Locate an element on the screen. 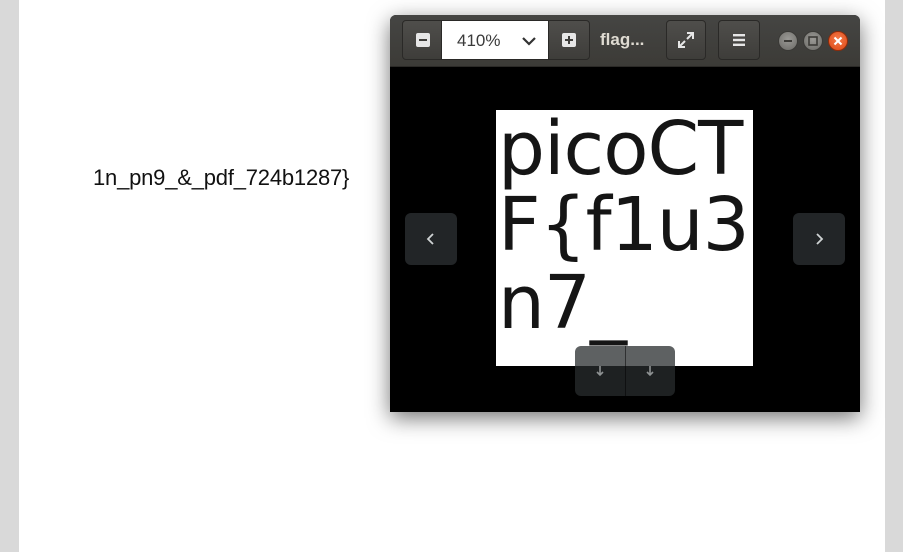 This screenshot has height=552, width=903. zoom-level-value: 410% is located at coordinates (479, 40).